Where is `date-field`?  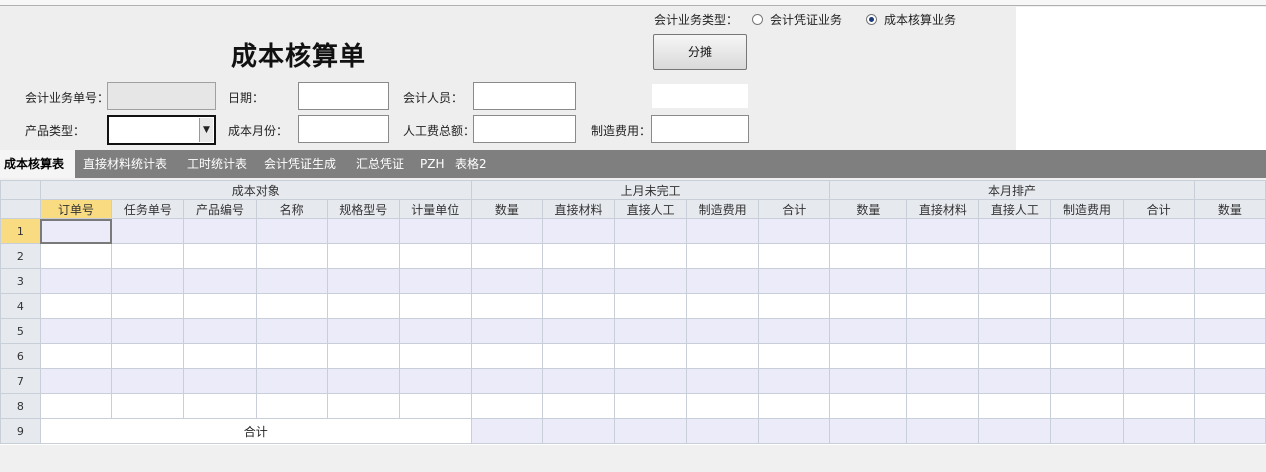
date-field is located at coordinates (343, 96).